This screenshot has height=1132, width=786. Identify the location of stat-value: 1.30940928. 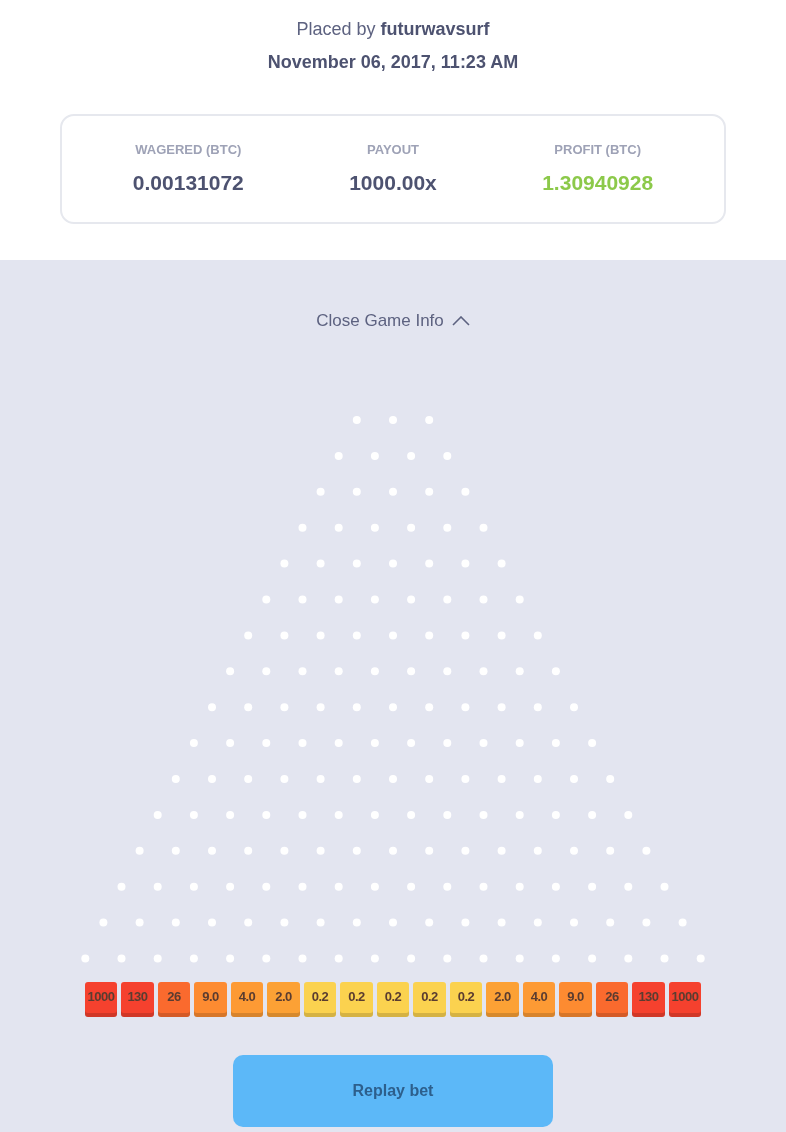
(598, 183).